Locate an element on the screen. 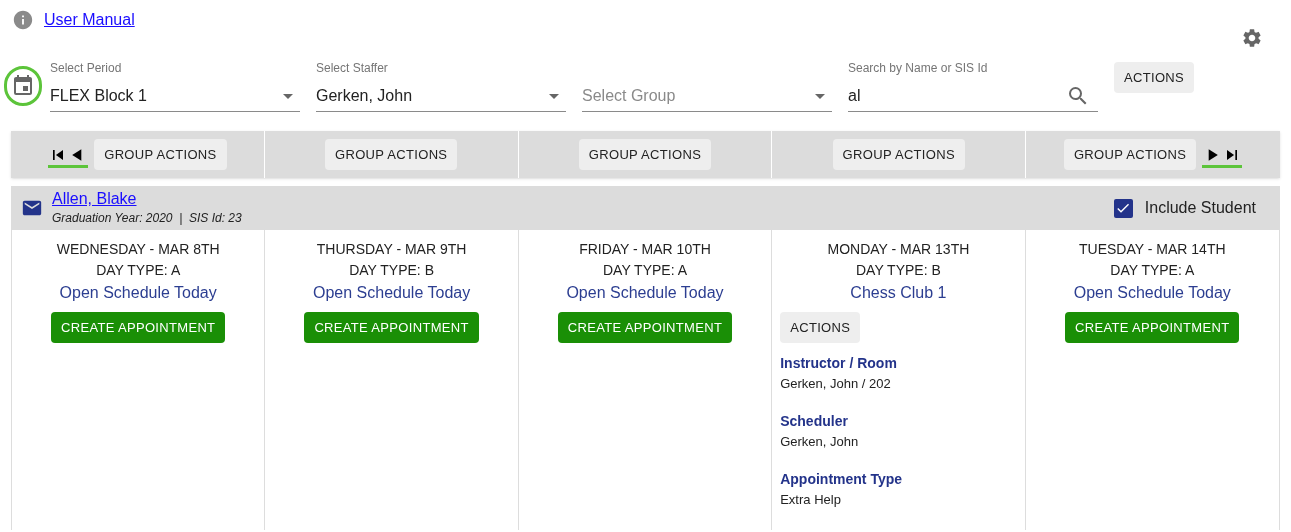 The height and width of the screenshot is (532, 1291). select-field: Gerken, John is located at coordinates (441, 96).